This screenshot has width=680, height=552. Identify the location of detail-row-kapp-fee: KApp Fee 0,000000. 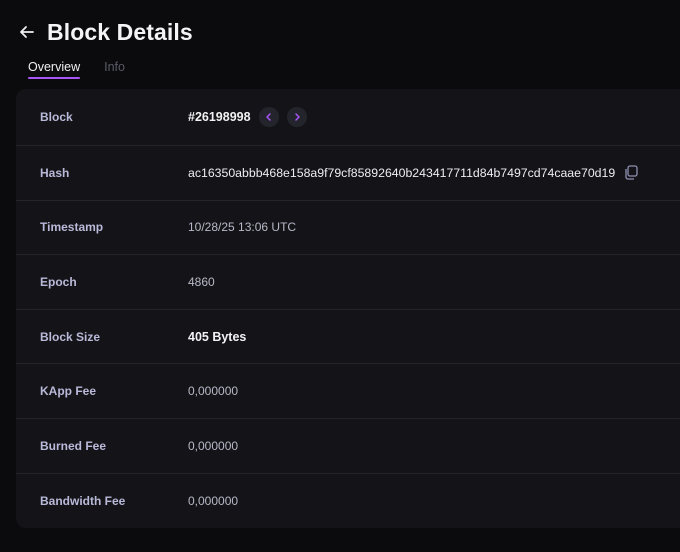
(348, 391).